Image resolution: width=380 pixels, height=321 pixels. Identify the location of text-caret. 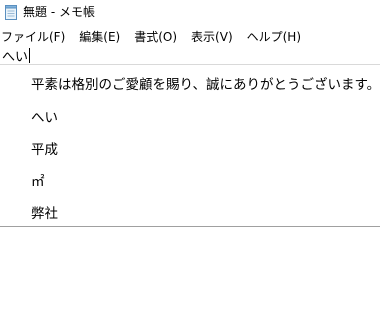
(30, 55).